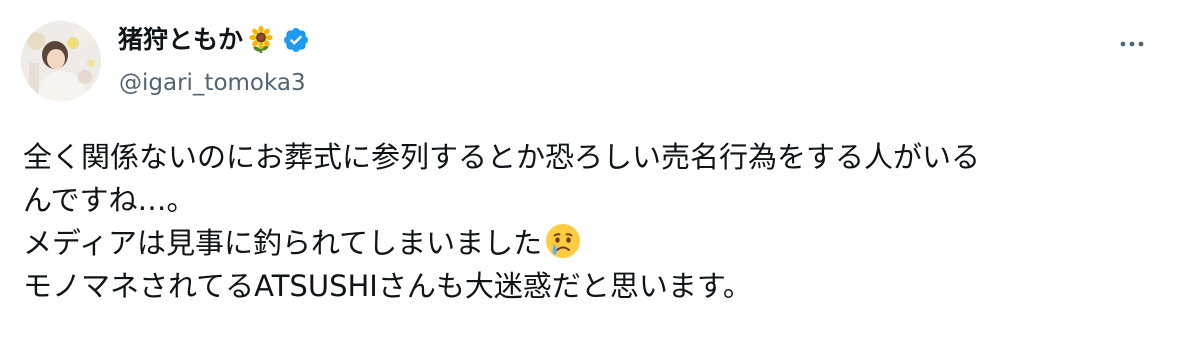 The image size is (1178, 346). What do you see at coordinates (283, 243) in the screenshot?
I see `tweet-text-segment: メディアは見事に釣られてしまいました` at bounding box center [283, 243].